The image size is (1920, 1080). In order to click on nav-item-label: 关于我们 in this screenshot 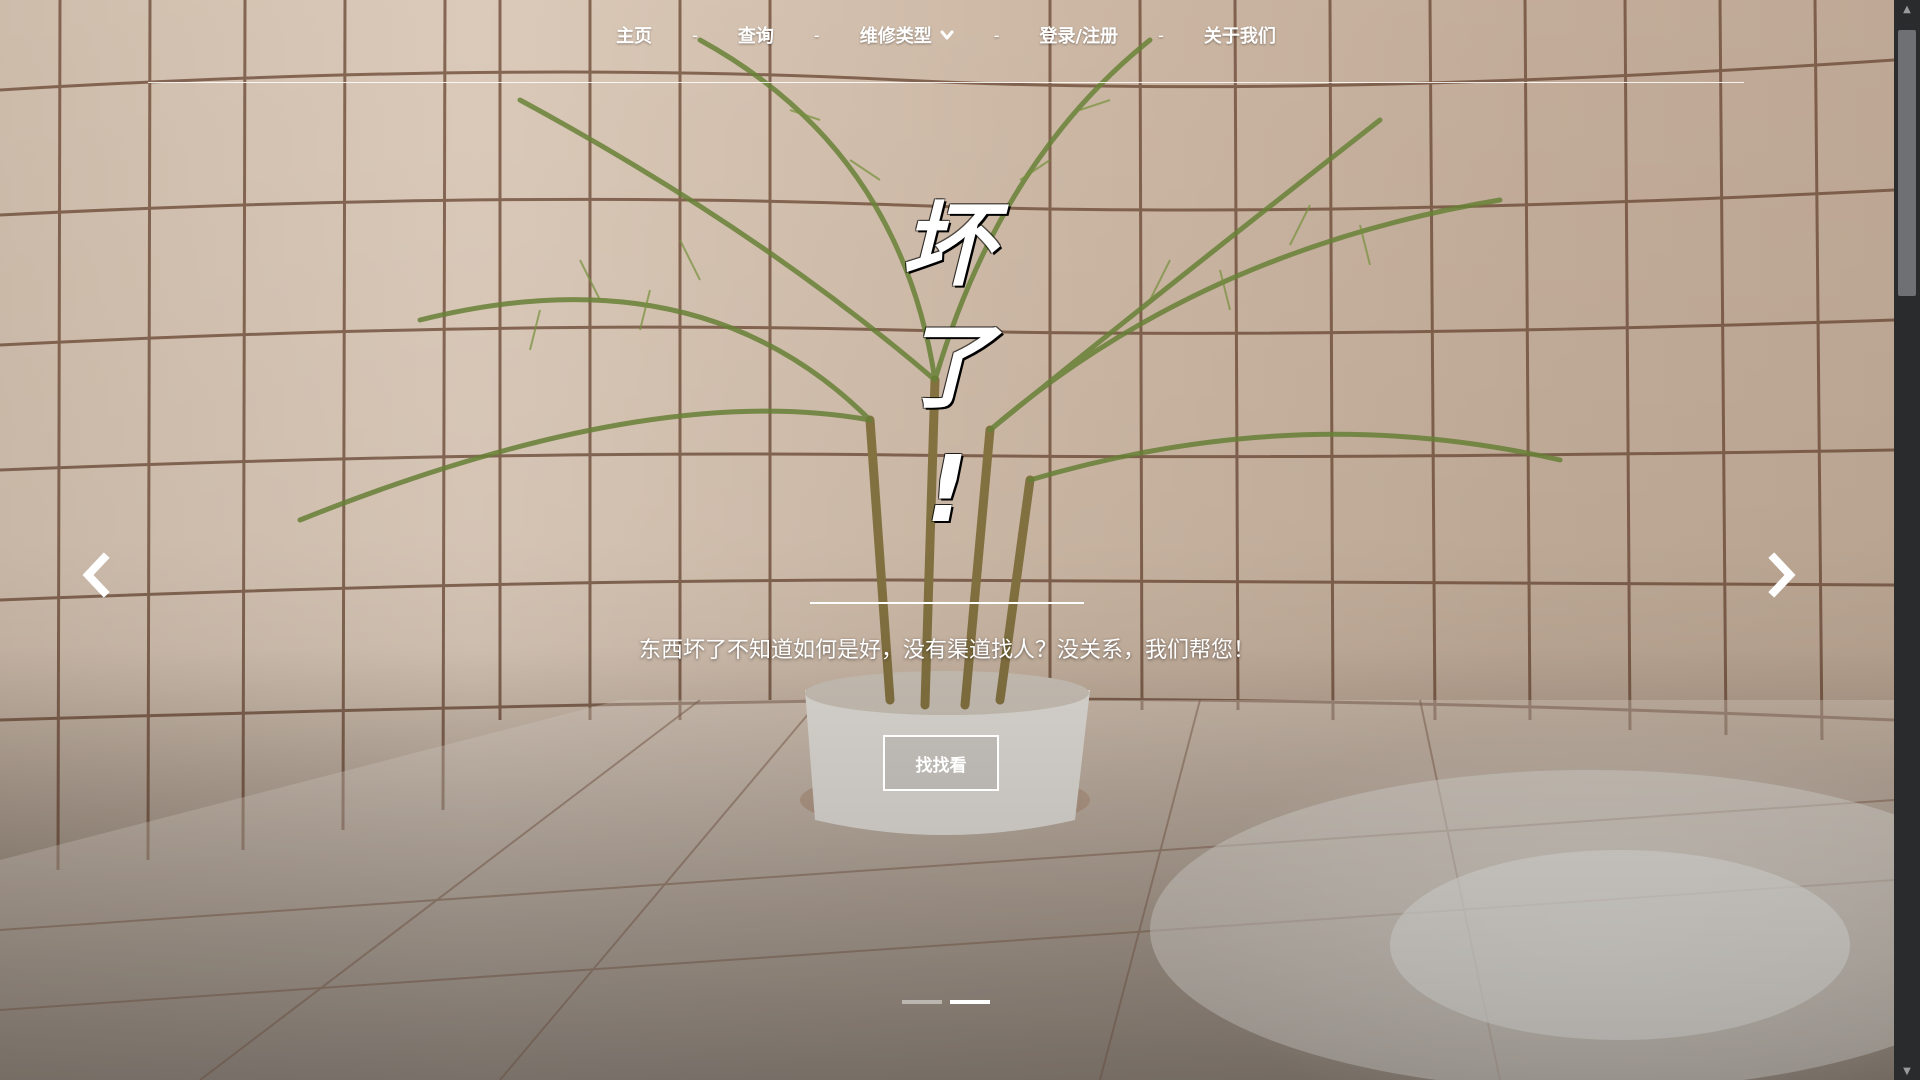, I will do `click(1239, 36)`.